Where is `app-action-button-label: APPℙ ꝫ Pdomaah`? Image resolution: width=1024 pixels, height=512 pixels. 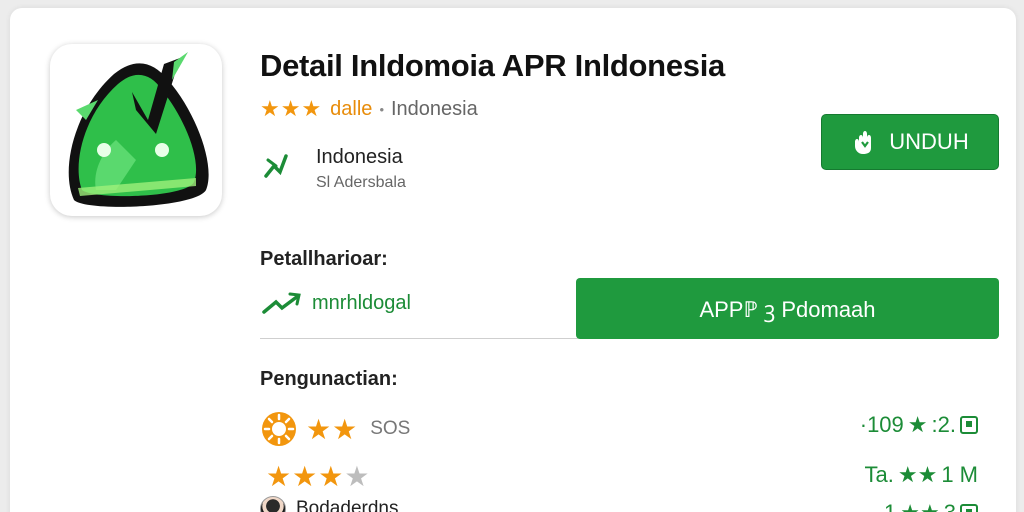 app-action-button-label: APPℙ ꝫ Pdomaah is located at coordinates (787, 309).